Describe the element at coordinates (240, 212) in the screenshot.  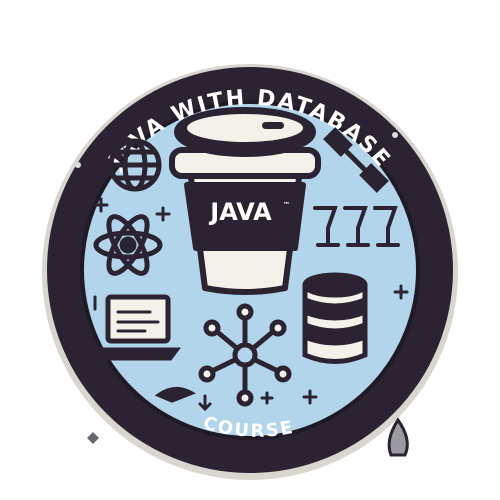
I see `cup-label: JAVA` at that location.